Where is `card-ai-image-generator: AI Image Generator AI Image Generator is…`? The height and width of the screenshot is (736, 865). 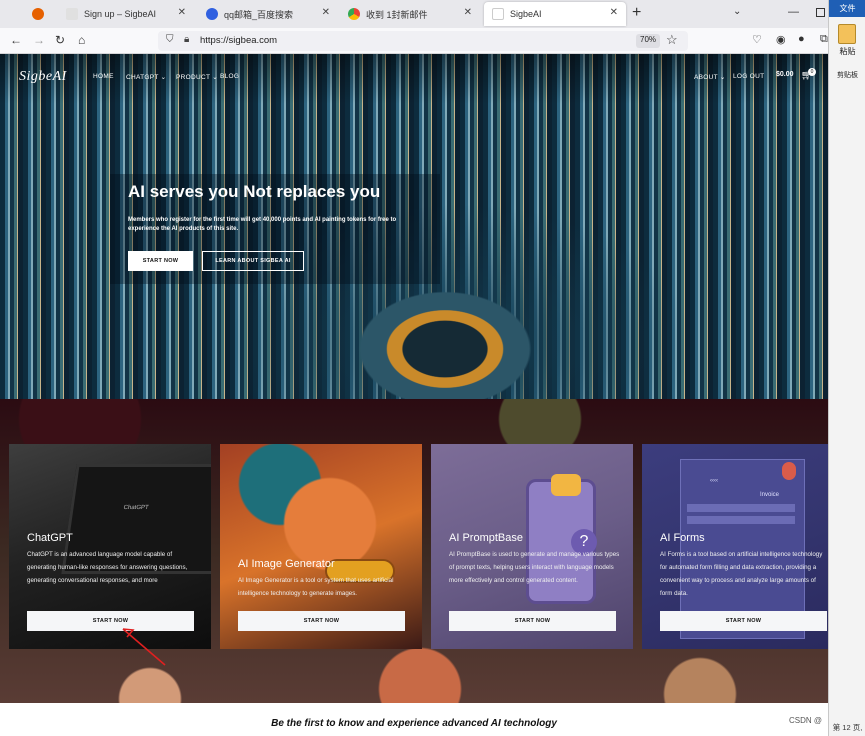 card-ai-image-generator: AI Image Generator AI Image Generator is… is located at coordinates (321, 546).